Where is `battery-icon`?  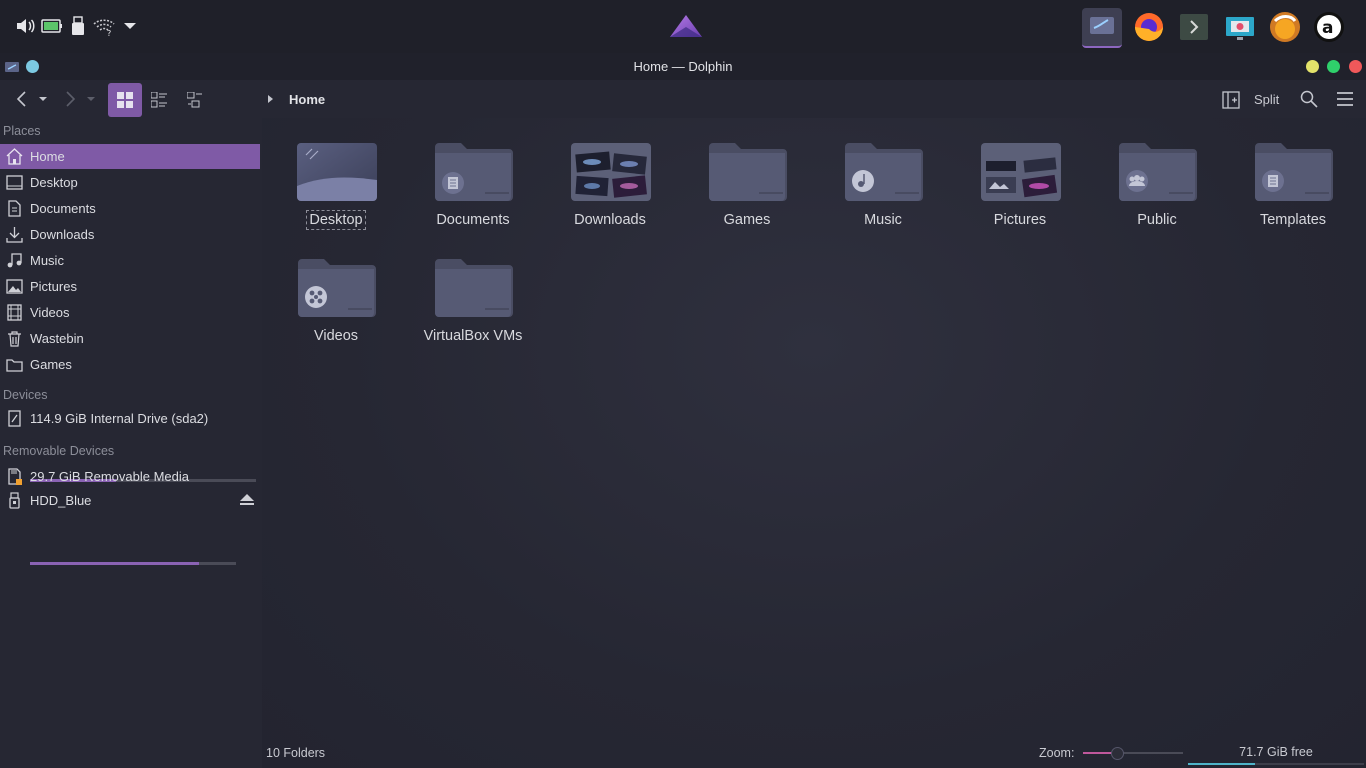
battery-icon is located at coordinates (52, 26).